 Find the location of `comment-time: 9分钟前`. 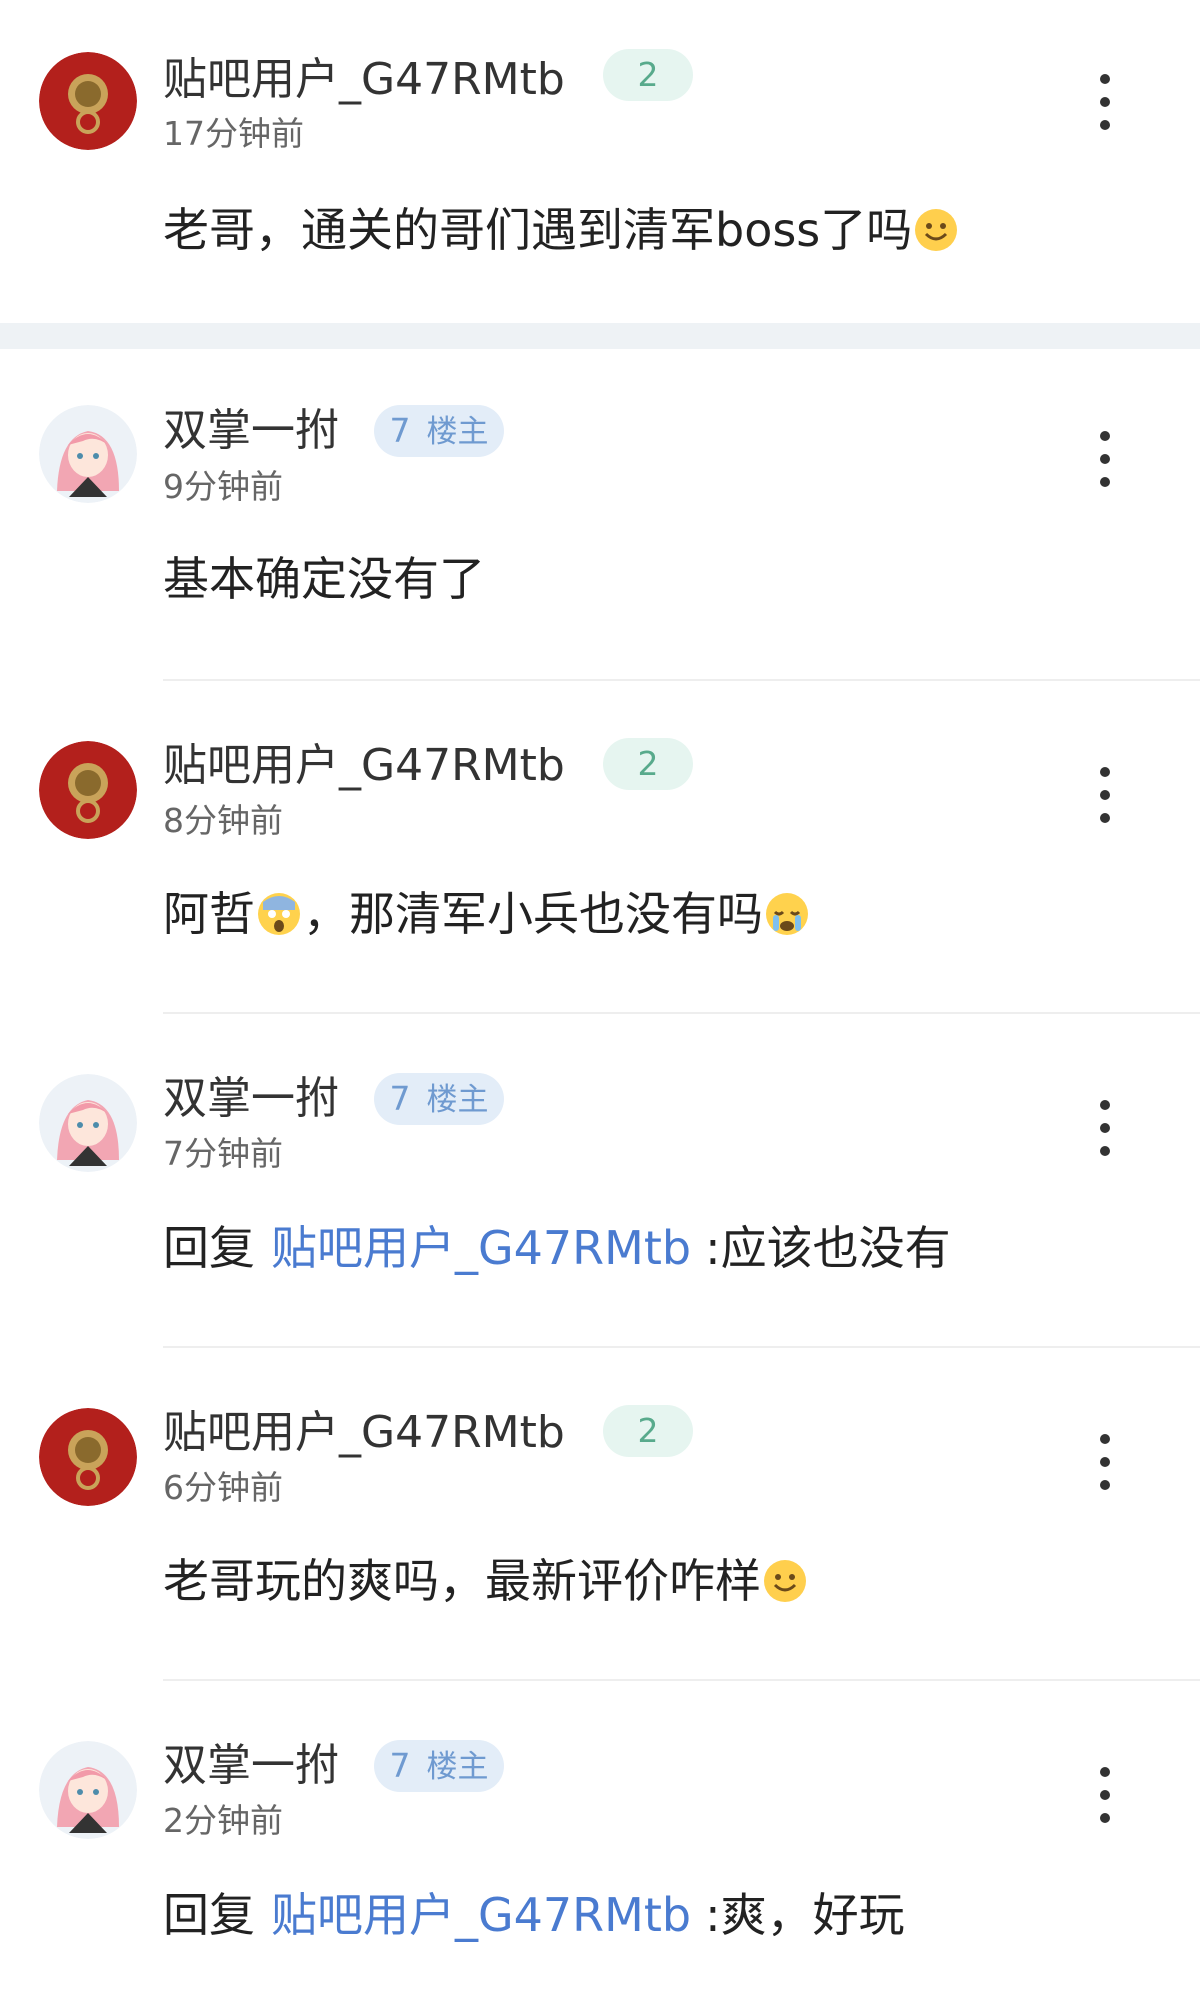

comment-time: 9分钟前 is located at coordinates (223, 486).